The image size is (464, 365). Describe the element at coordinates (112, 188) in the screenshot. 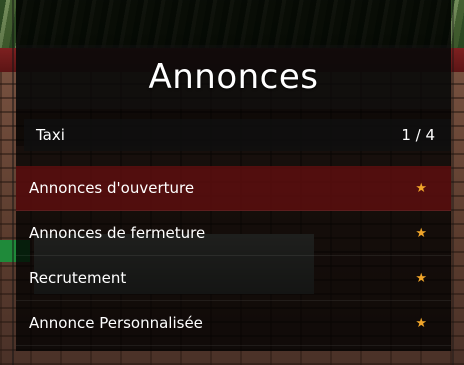

I see `menu-item-label: Annonces d'ouverture` at that location.